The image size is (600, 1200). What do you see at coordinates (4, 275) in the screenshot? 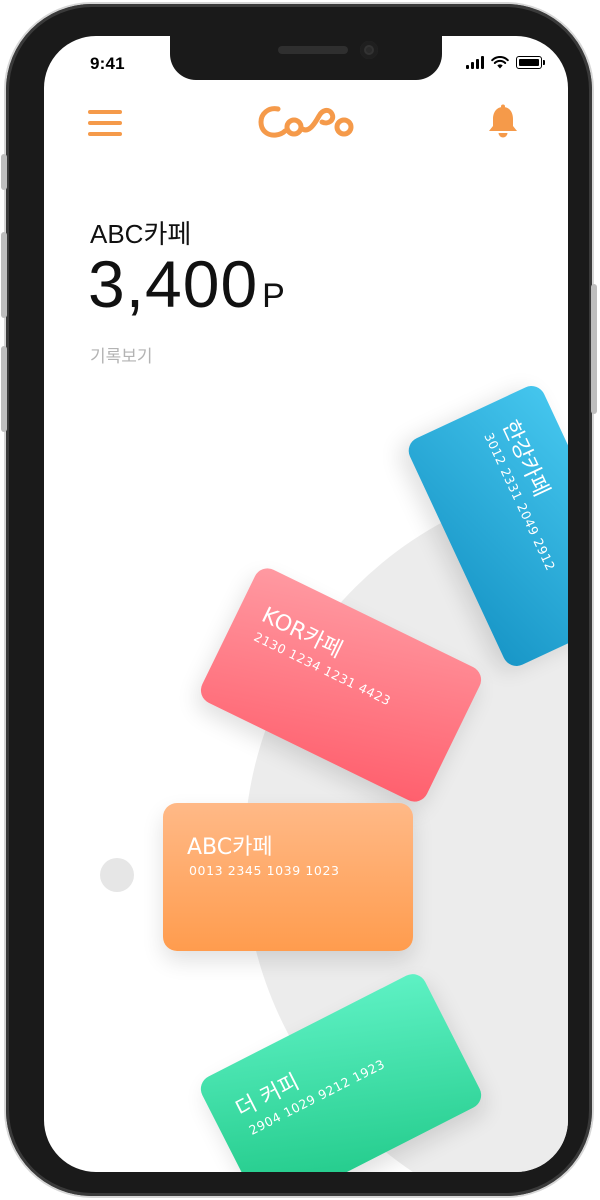
I see `volume-up-button` at bounding box center [4, 275].